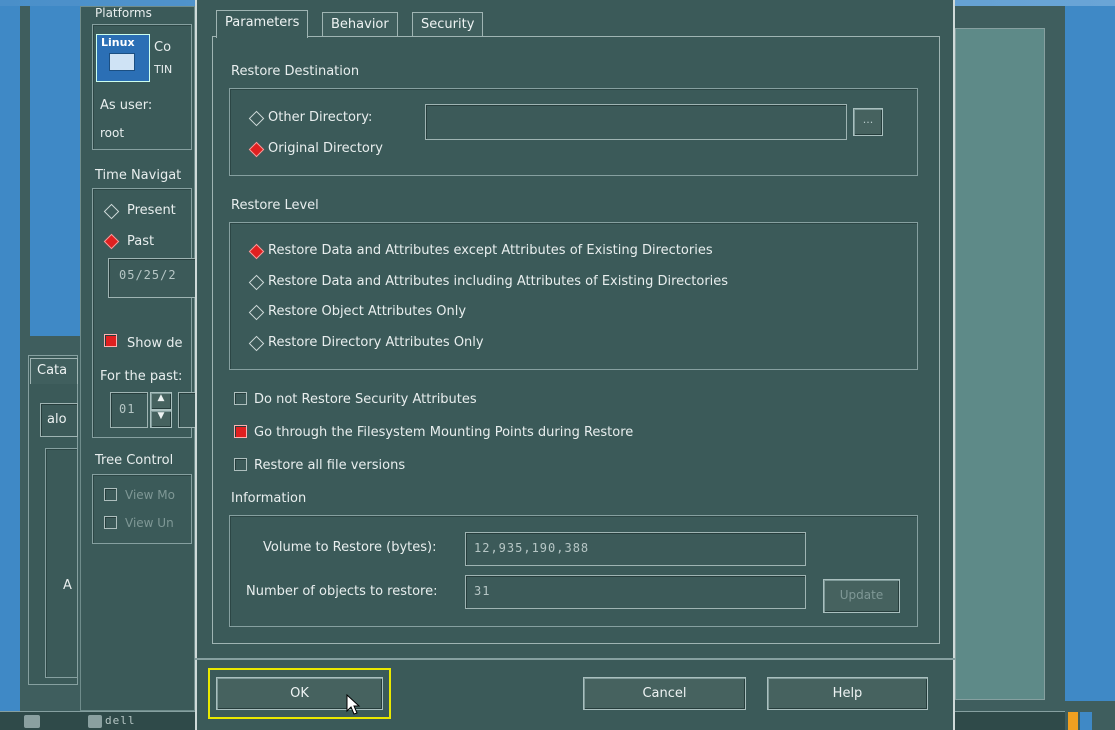 This screenshot has height=730, width=1115. What do you see at coordinates (295, 71) in the screenshot?
I see `restore-destination-title: Restore Destination` at bounding box center [295, 71].